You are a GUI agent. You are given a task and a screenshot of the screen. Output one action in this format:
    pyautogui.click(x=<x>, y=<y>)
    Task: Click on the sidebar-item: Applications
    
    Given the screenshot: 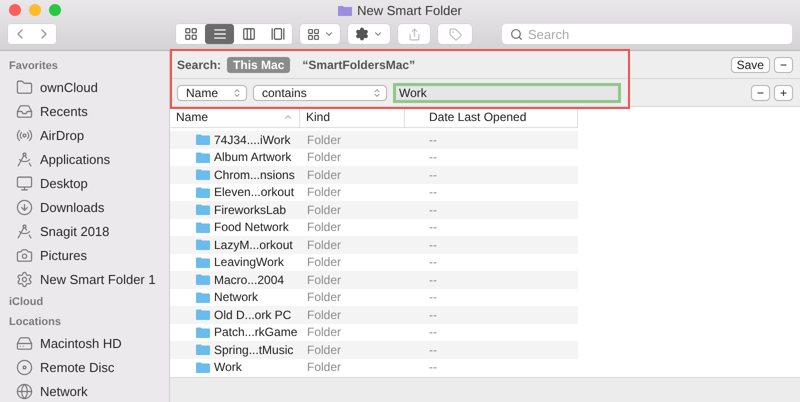 What is the action you would take?
    pyautogui.click(x=84, y=159)
    